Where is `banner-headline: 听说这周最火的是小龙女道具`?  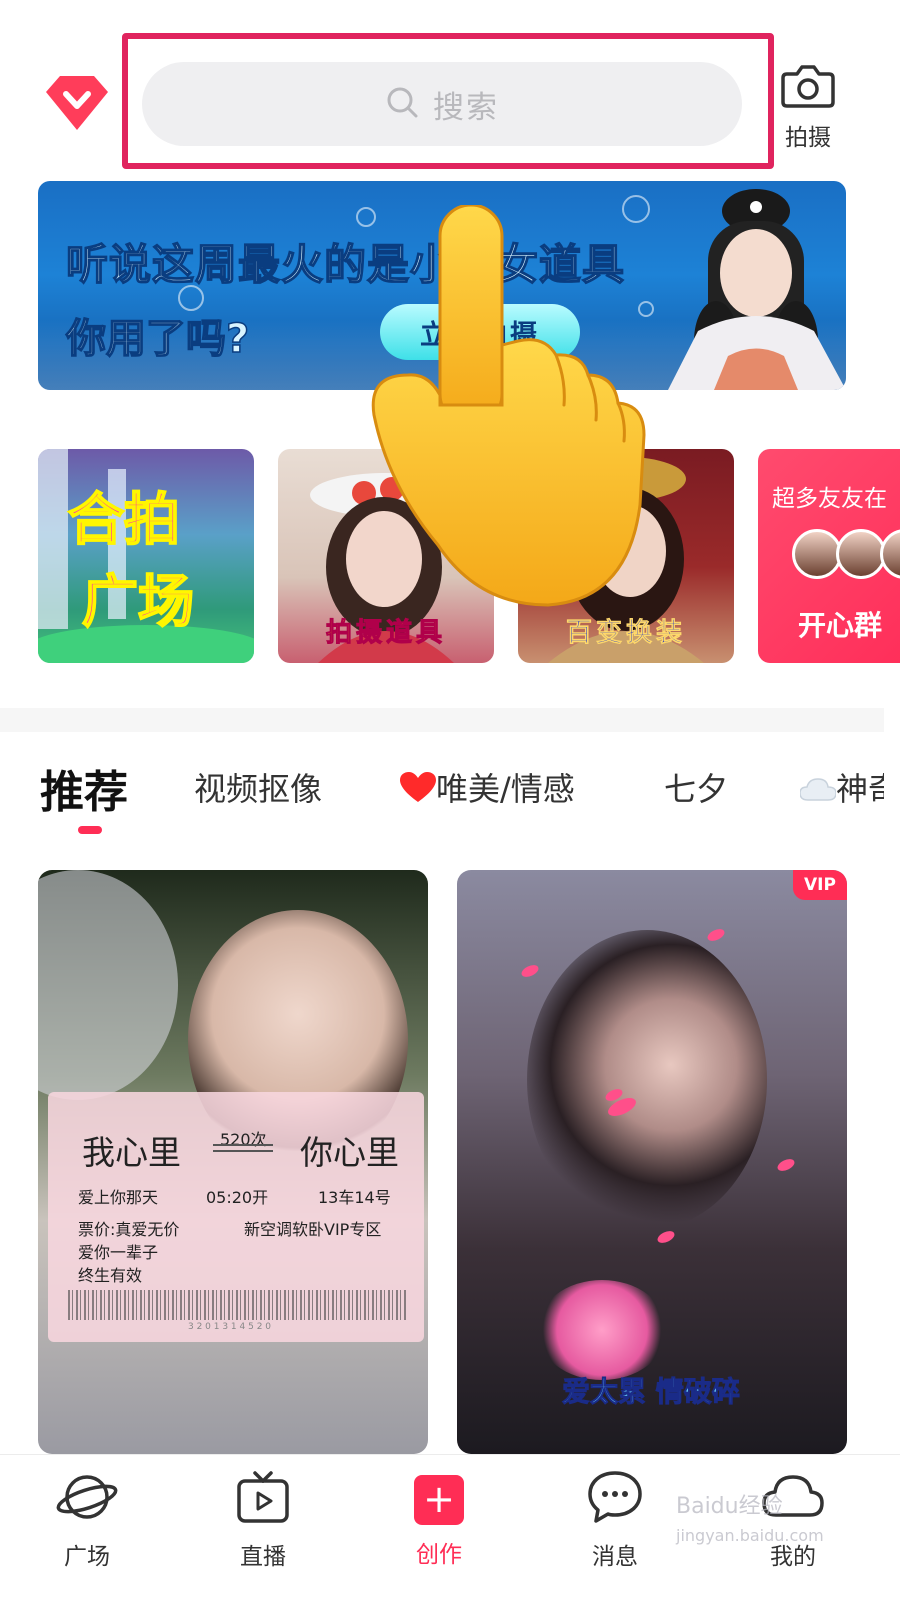
banner-headline: 听说这周最火的是小龙女道具 is located at coordinates (345, 264).